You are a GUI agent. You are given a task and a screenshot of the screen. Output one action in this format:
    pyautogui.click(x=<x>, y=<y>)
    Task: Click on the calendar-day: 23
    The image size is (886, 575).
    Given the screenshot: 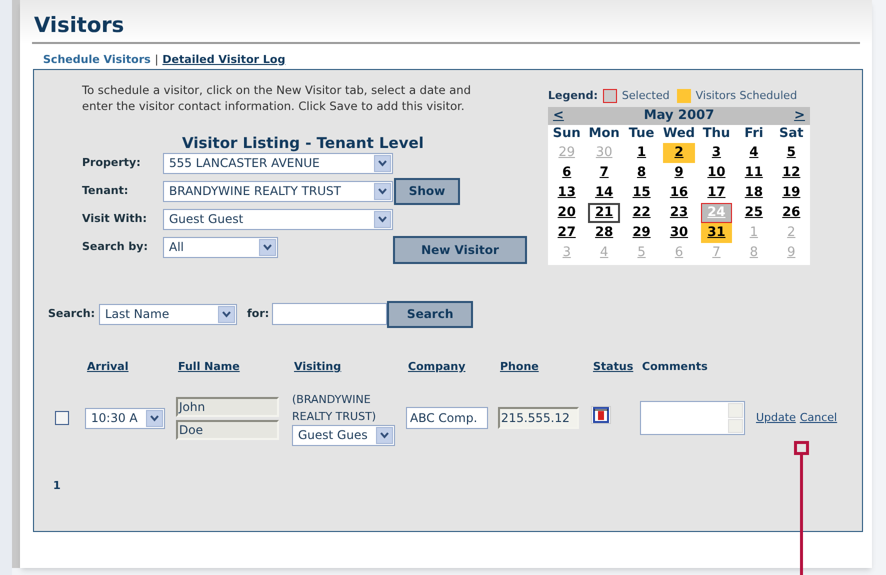 What is the action you would take?
    pyautogui.click(x=679, y=213)
    